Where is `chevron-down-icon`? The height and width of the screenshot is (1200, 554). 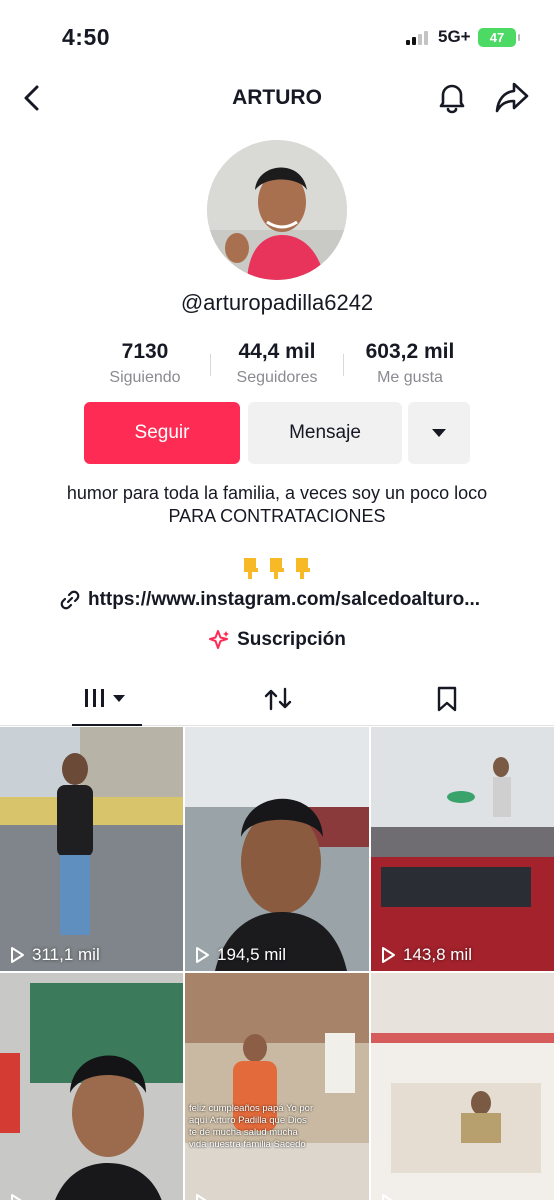
chevron-down-icon is located at coordinates (439, 433).